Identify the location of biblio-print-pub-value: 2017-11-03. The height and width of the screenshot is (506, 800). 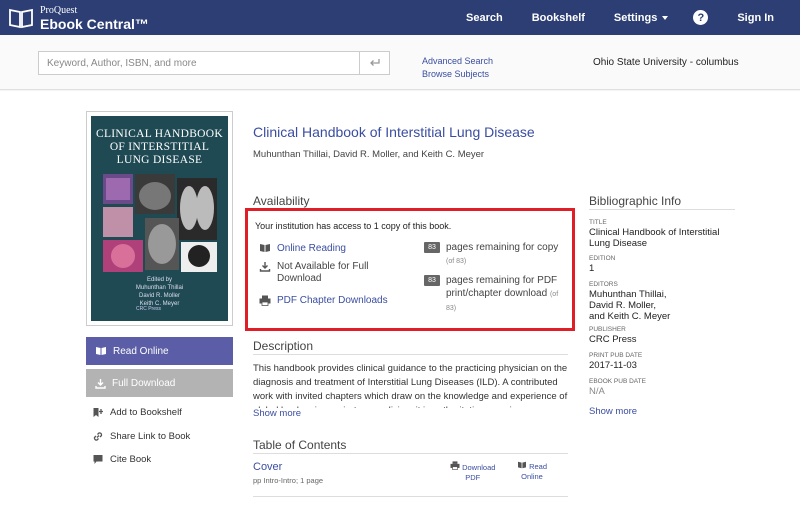
(613, 365).